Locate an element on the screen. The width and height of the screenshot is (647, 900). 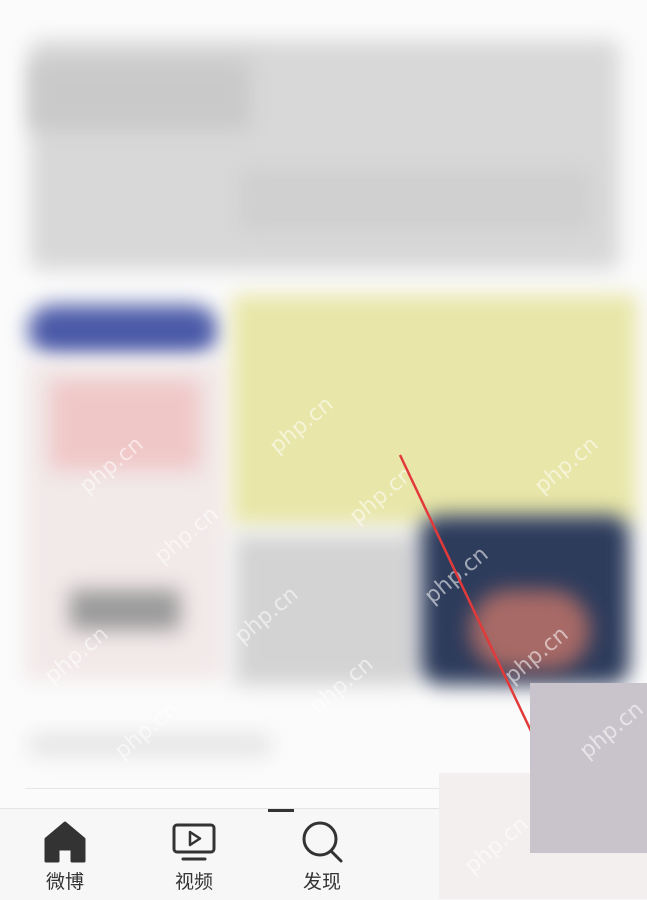
nav-label: 视频 is located at coordinates (193, 882).